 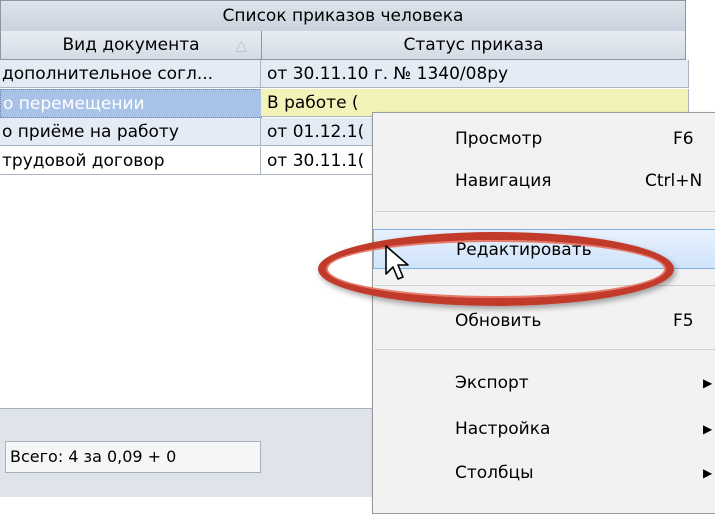 What do you see at coordinates (499, 139) in the screenshot?
I see `menu-item-label: Просмотр` at bounding box center [499, 139].